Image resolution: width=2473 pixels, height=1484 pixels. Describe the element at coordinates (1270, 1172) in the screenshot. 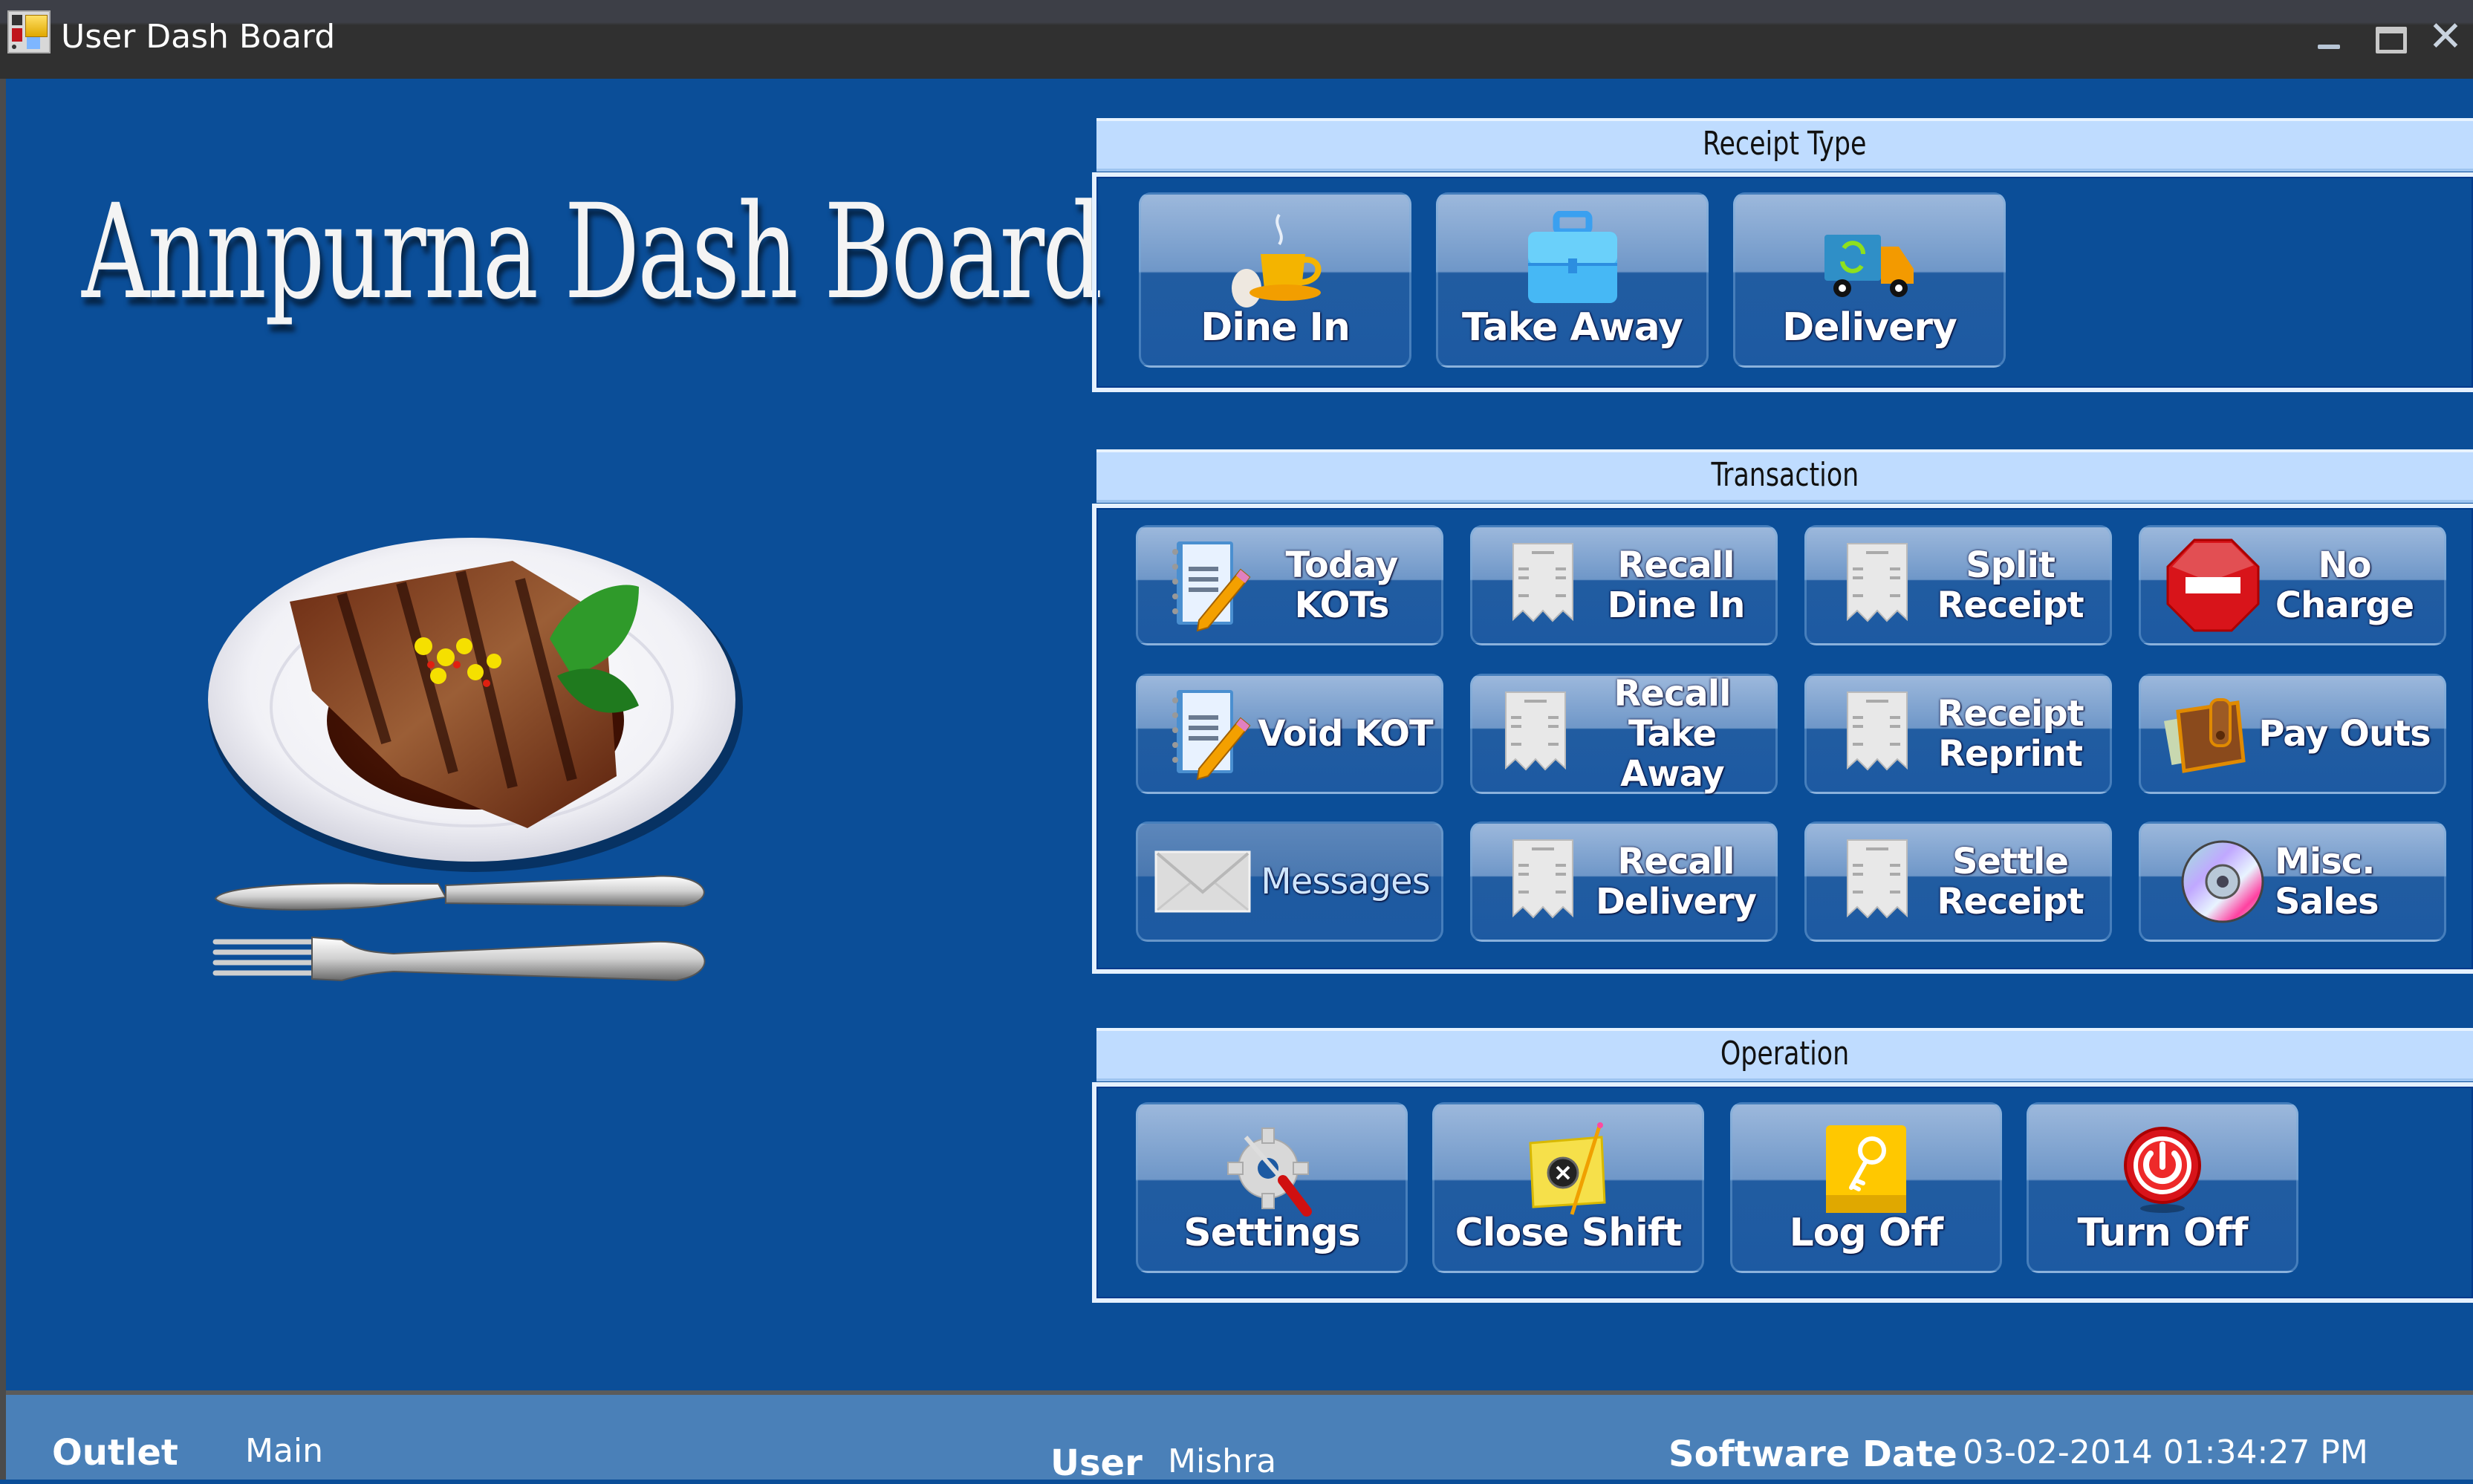

I see `gear-screwdriver-icon` at that location.